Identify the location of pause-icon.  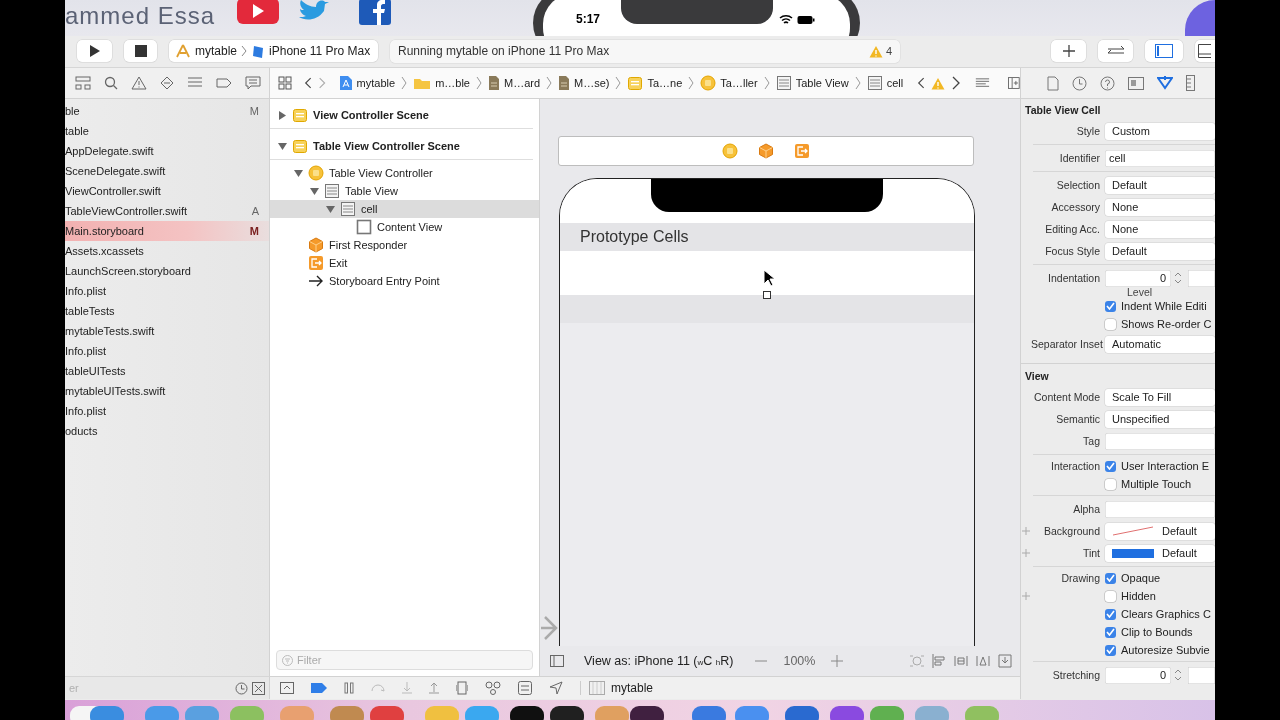
(349, 688).